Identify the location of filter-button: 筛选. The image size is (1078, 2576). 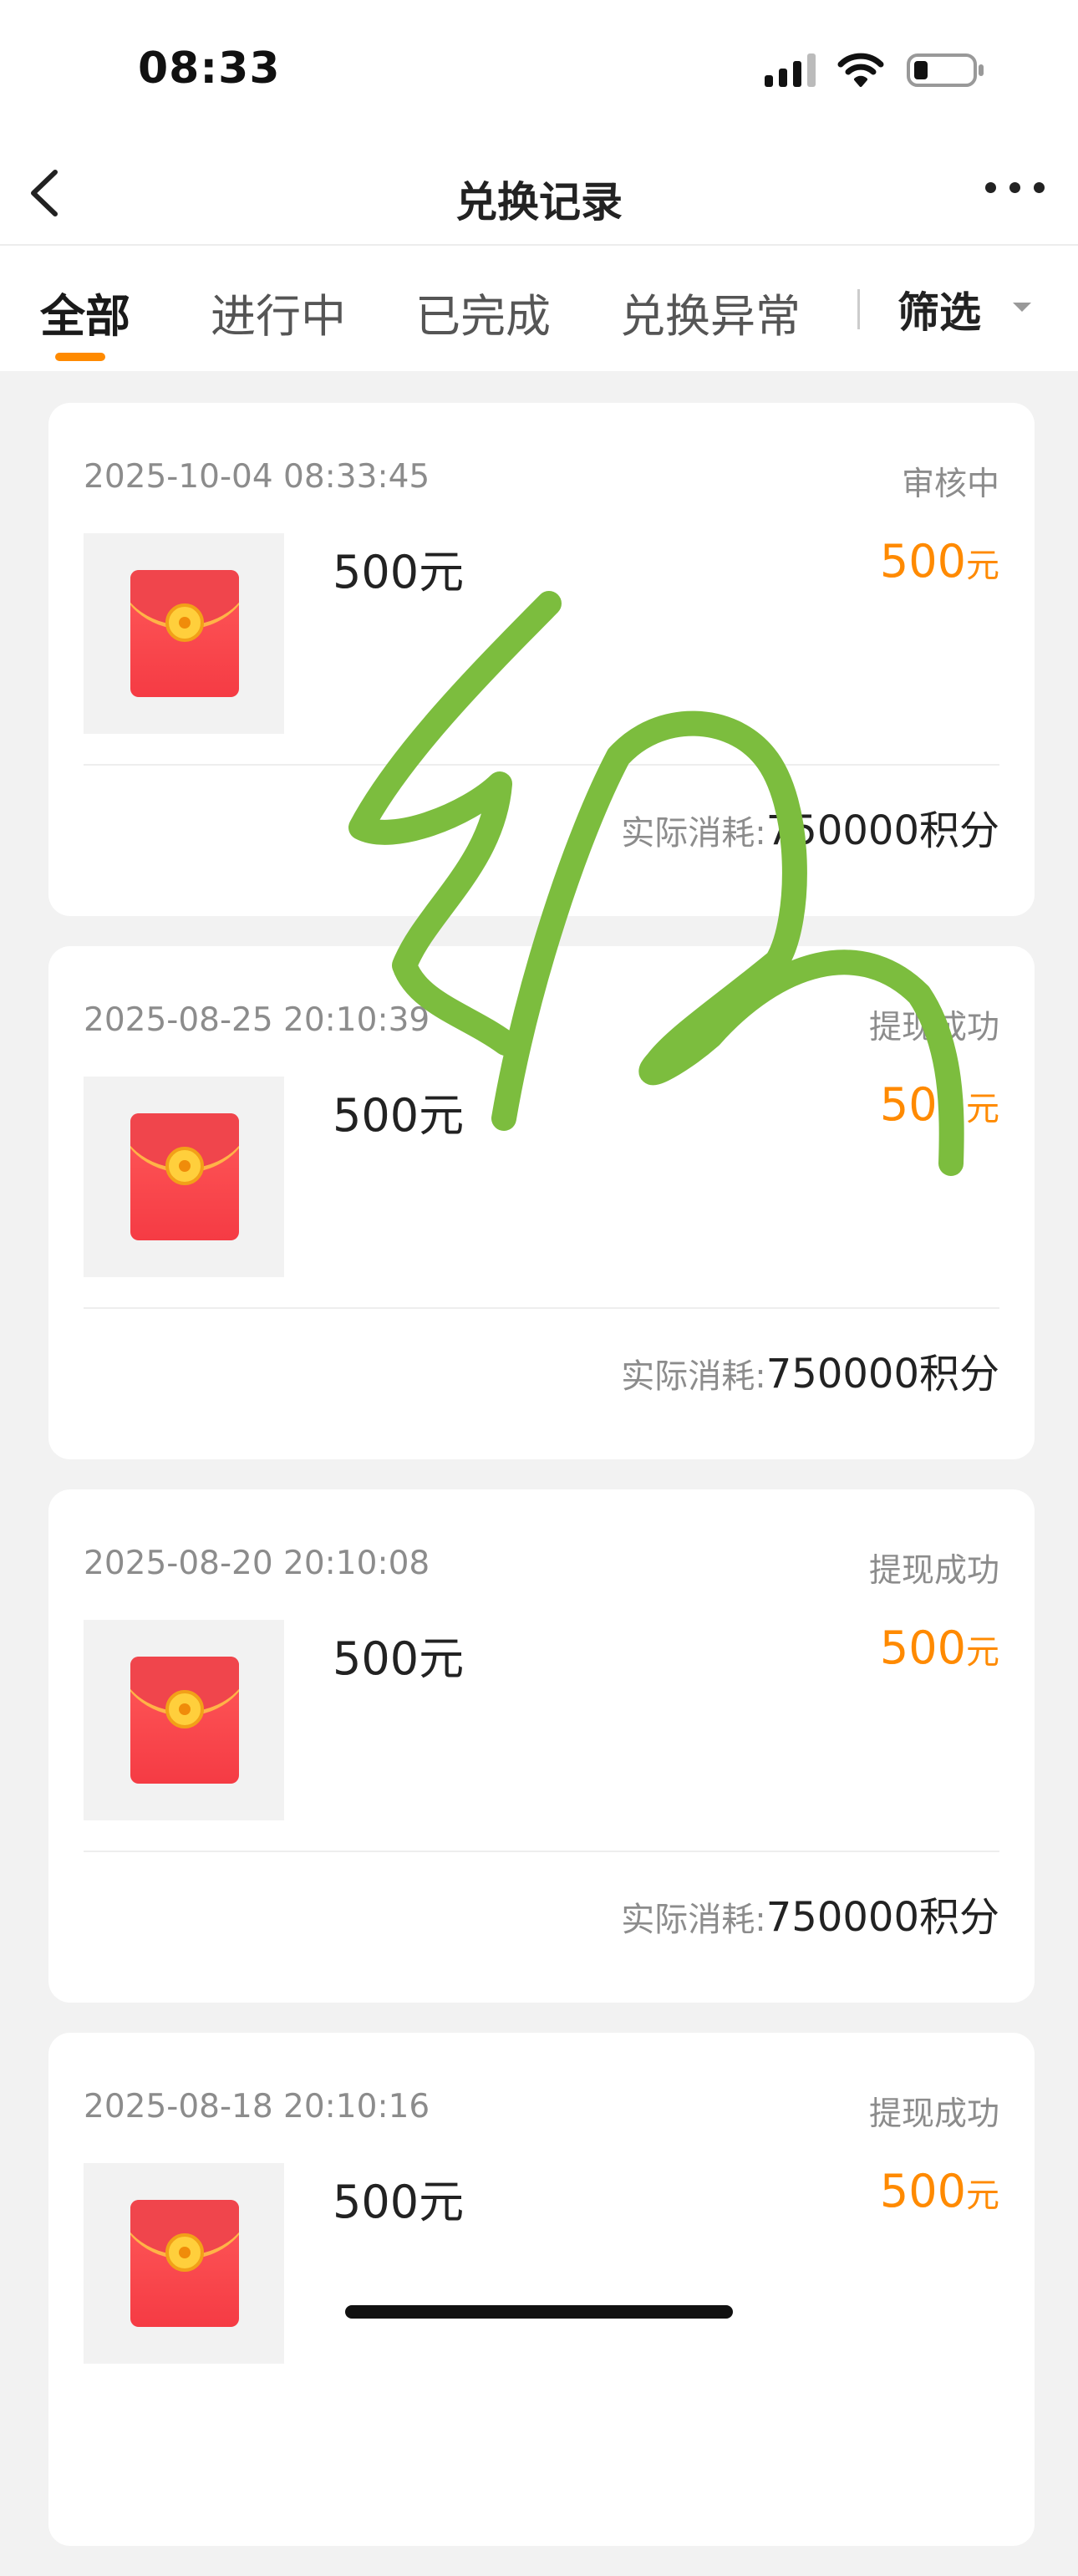
(939, 309).